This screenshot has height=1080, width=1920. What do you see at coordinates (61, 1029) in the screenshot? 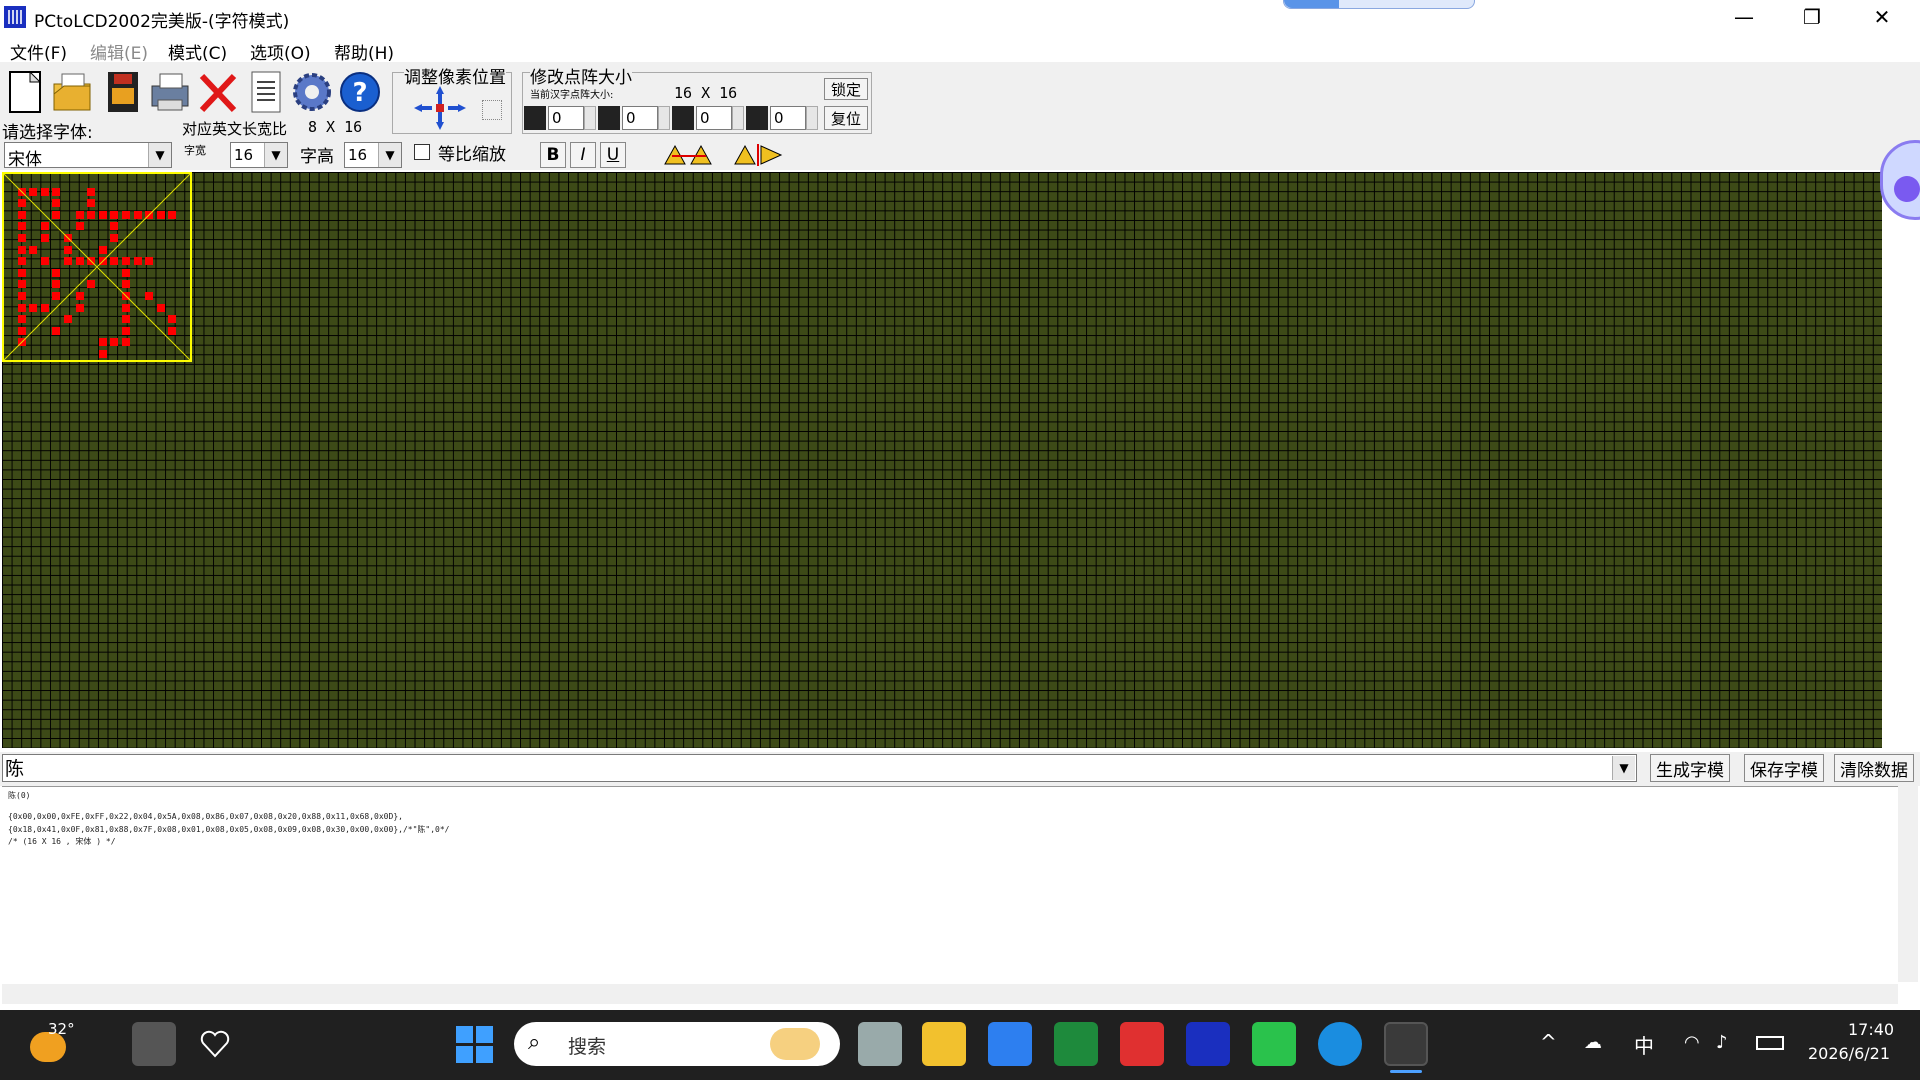
I see `weather-temp: 32°` at bounding box center [61, 1029].